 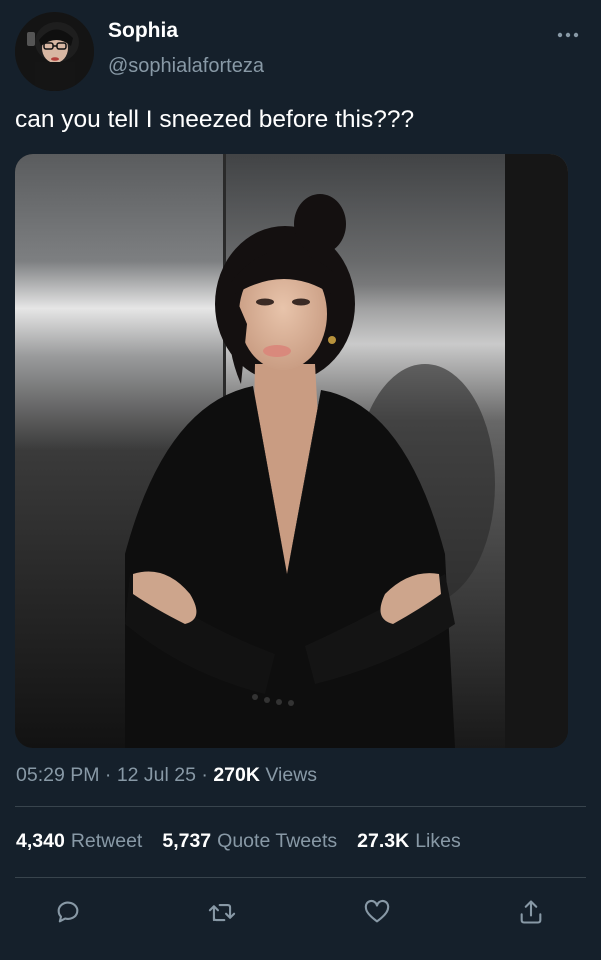 I want to click on heart-icon, so click(x=377, y=911).